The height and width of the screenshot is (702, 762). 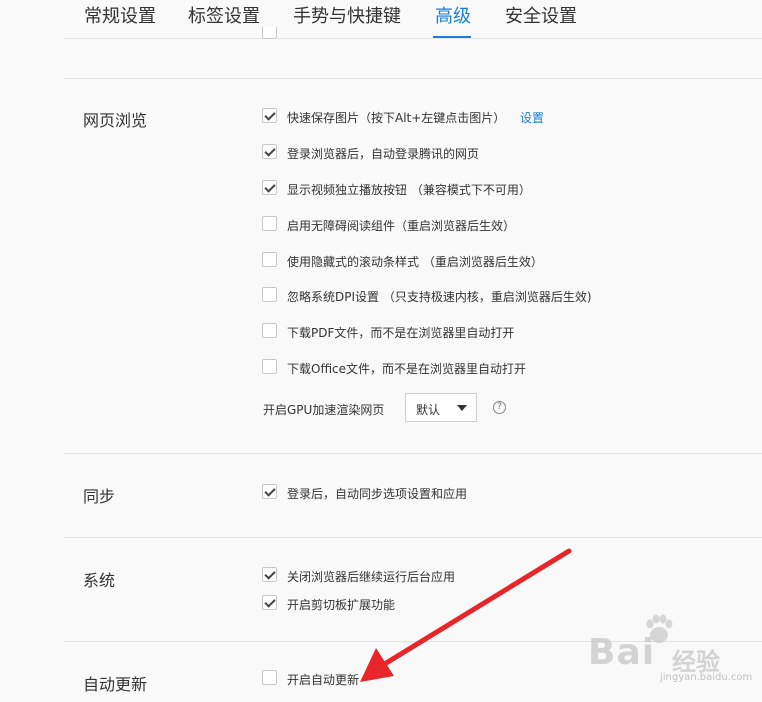 What do you see at coordinates (269, 602) in the screenshot?
I see `option-clipboard-extension-checkbox` at bounding box center [269, 602].